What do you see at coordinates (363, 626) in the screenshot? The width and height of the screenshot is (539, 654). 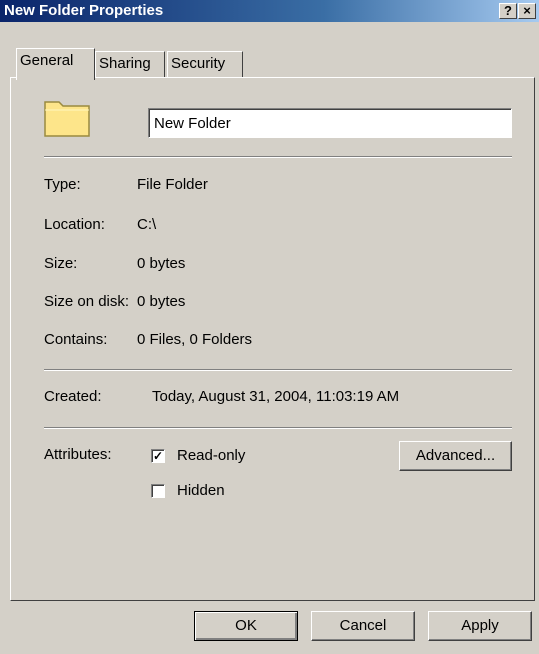 I see `cancel-button: Cancel` at bounding box center [363, 626].